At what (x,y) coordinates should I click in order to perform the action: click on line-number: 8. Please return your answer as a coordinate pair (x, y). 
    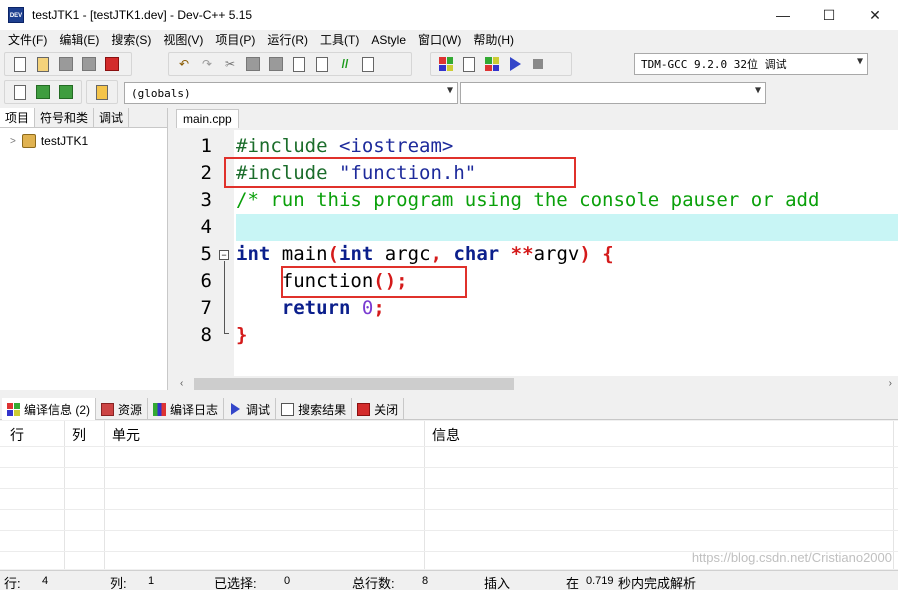
    Looking at the image, I should click on (206, 335).